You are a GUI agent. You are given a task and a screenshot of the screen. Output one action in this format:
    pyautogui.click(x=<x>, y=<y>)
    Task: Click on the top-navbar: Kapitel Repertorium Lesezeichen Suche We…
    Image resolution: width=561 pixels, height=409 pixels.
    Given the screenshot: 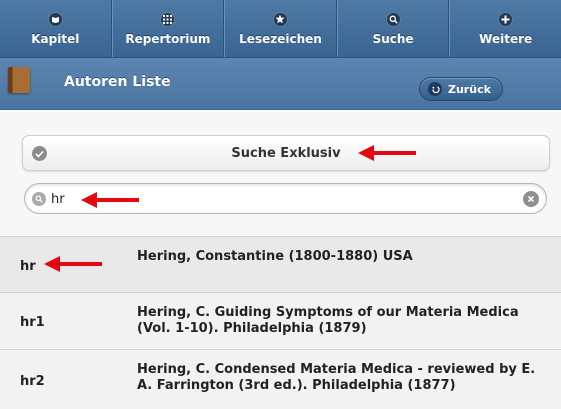 What is the action you would take?
    pyautogui.click(x=280, y=29)
    